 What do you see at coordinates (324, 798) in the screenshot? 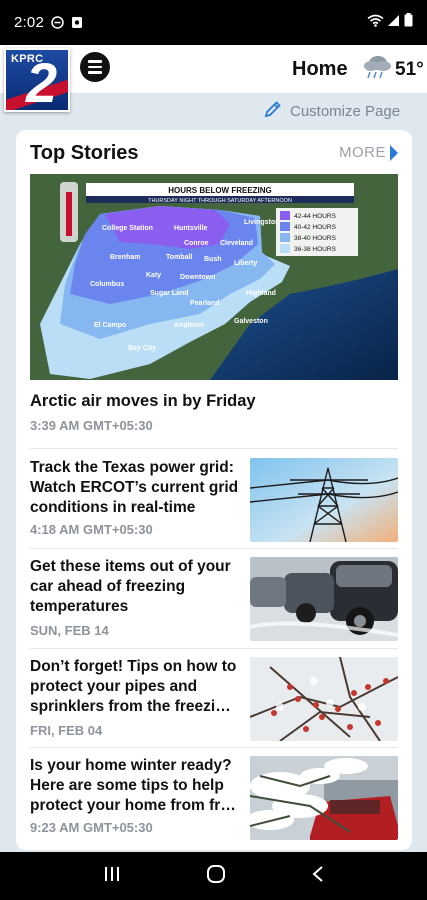
I see `snowy-tree-image` at bounding box center [324, 798].